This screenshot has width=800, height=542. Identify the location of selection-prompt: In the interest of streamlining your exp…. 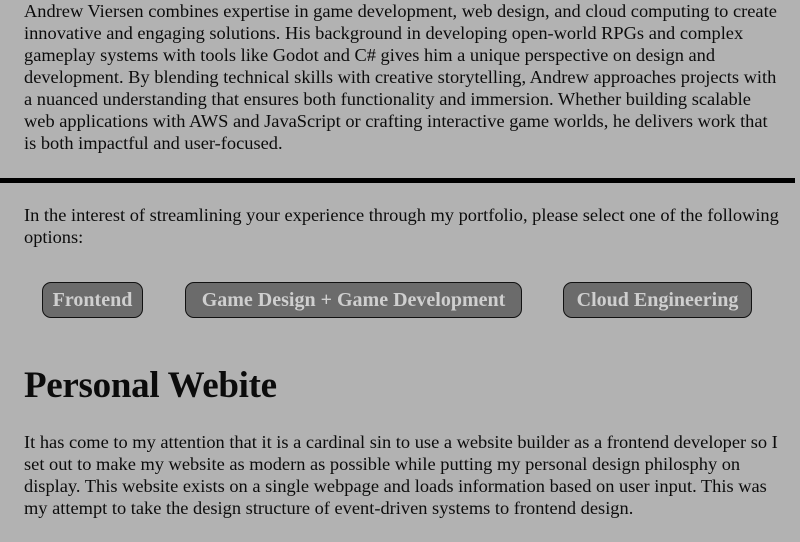
(401, 226).